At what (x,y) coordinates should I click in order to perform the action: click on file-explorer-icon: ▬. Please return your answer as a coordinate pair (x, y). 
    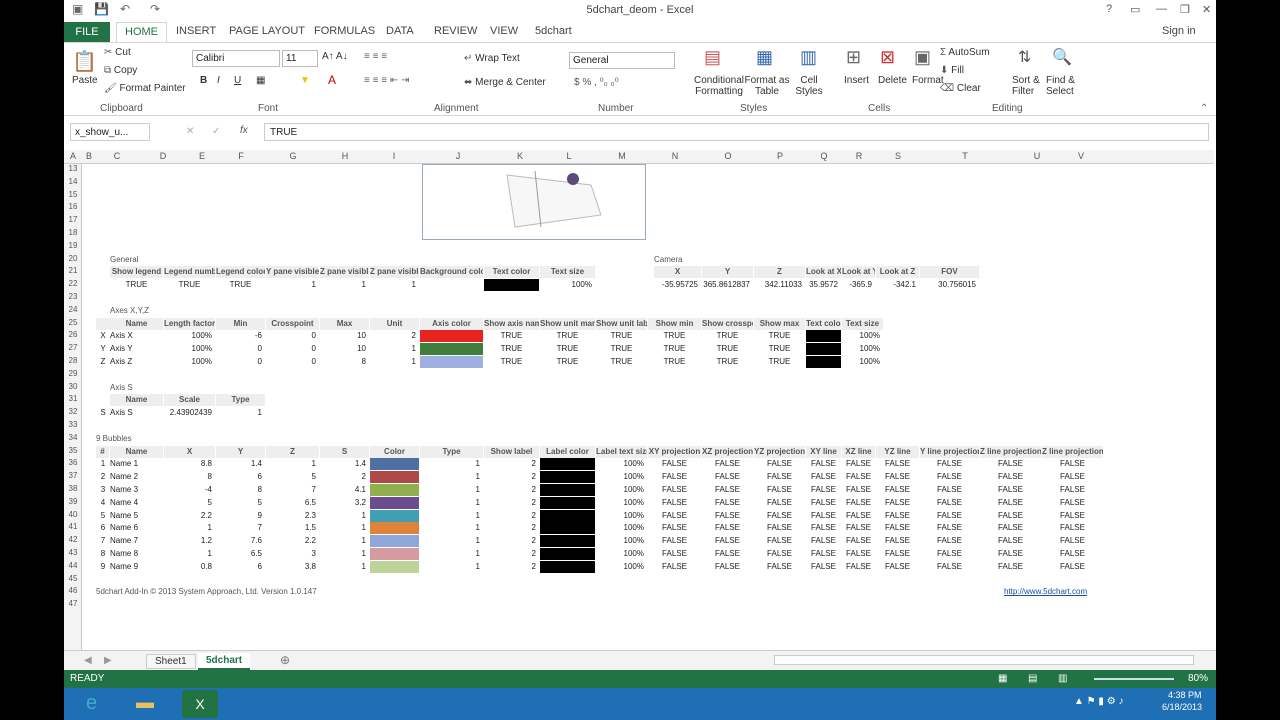
    Looking at the image, I should click on (145, 702).